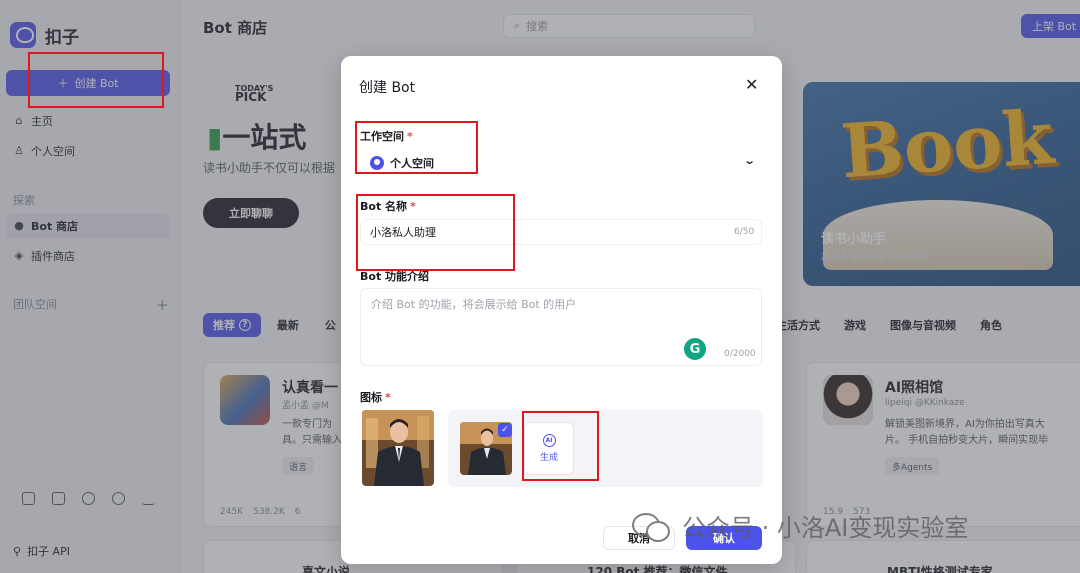 The image size is (1080, 573). What do you see at coordinates (652, 526) in the screenshot?
I see `wechat-icon` at bounding box center [652, 526].